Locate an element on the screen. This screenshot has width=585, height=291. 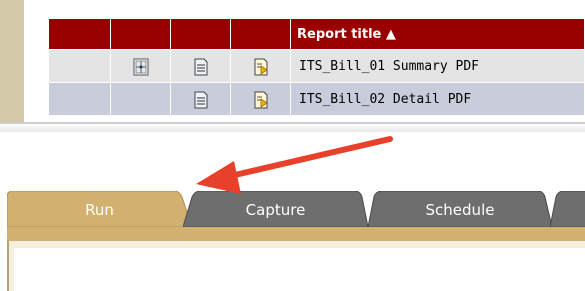
annotation-arrow is located at coordinates (294, 165).